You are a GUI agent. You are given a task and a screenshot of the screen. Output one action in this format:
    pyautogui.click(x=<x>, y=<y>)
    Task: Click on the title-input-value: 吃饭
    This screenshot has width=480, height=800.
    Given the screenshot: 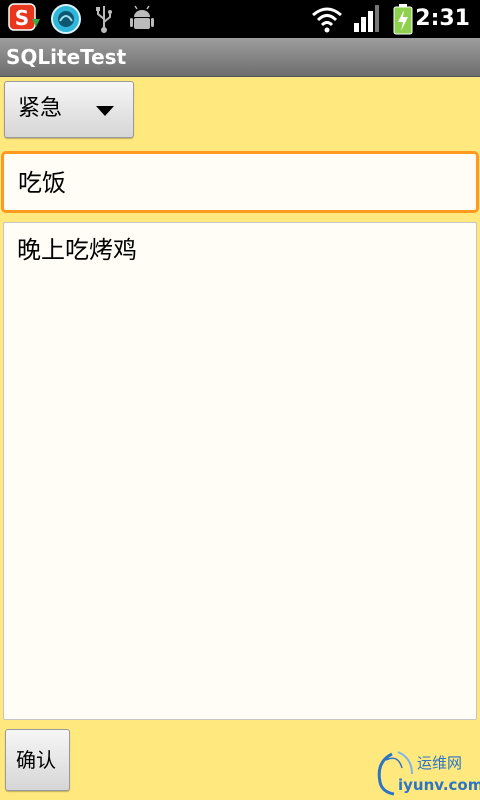 What is the action you would take?
    pyautogui.click(x=42, y=183)
    